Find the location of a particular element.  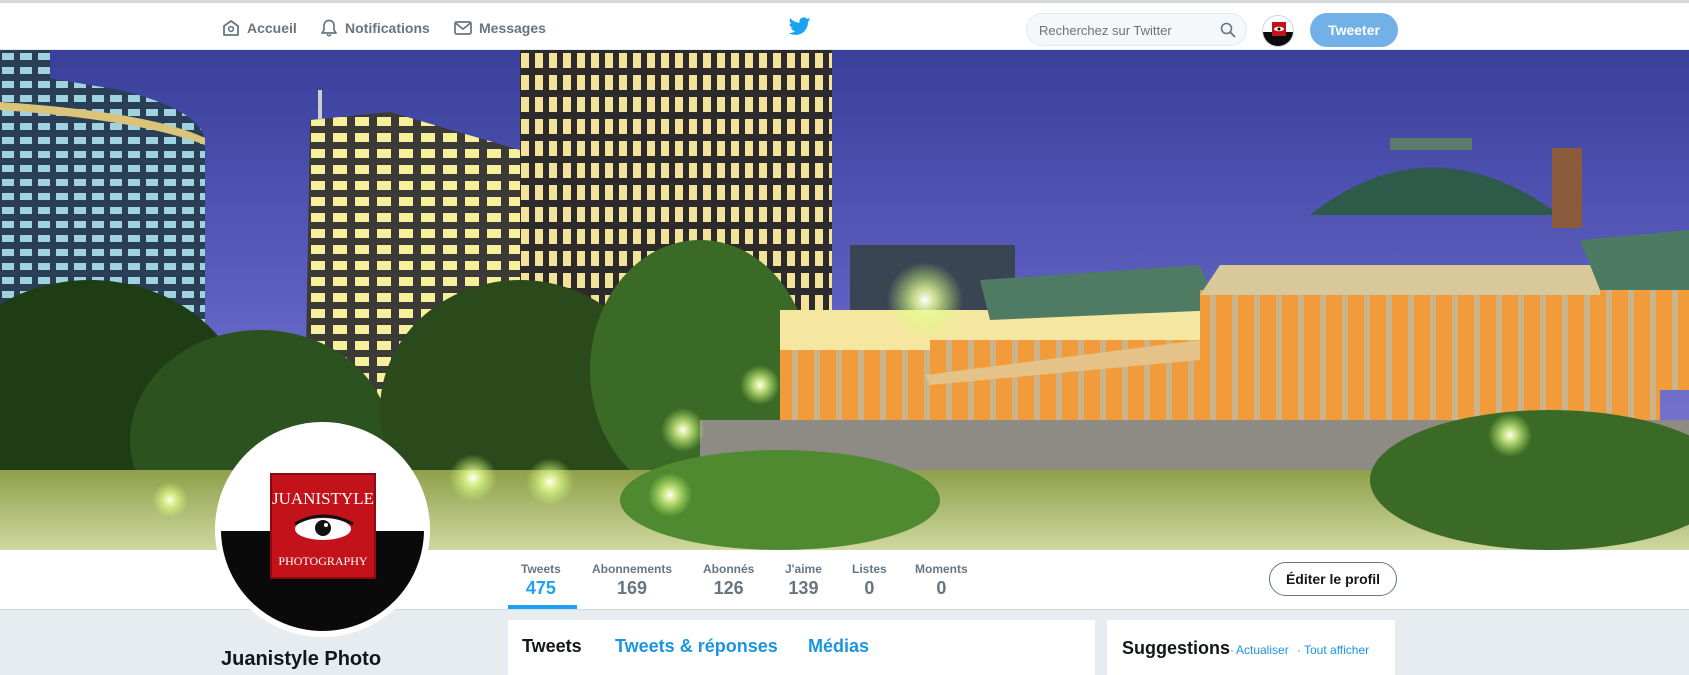

stat-likes: J'aime 139 is located at coordinates (803, 580).